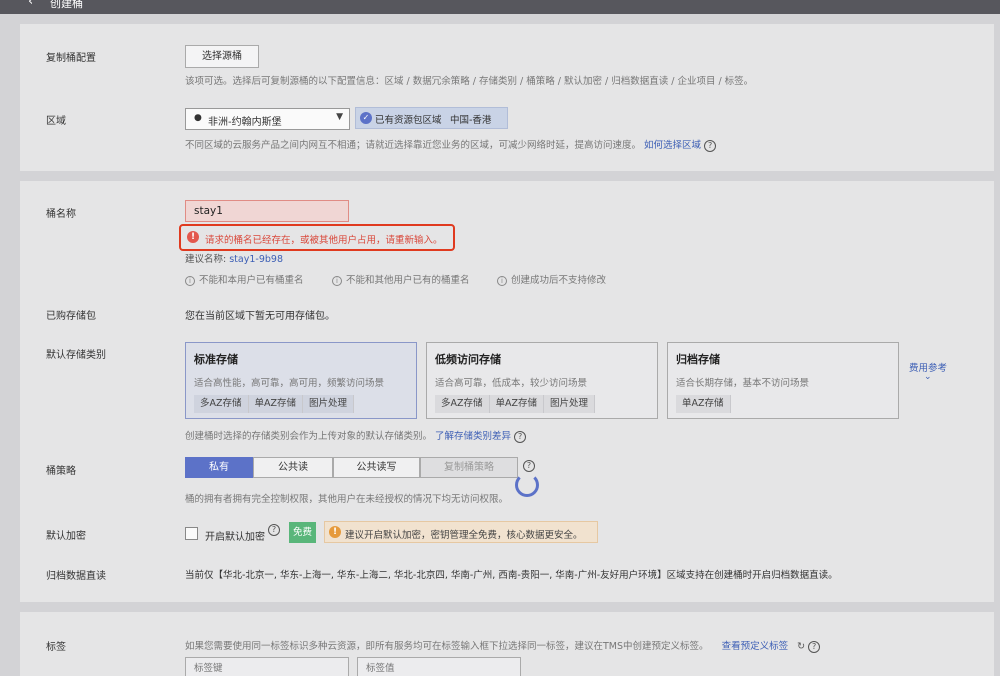 The image size is (1000, 676). Describe the element at coordinates (293, 467) in the screenshot. I see `policy-public-read-button: 公共读` at that location.